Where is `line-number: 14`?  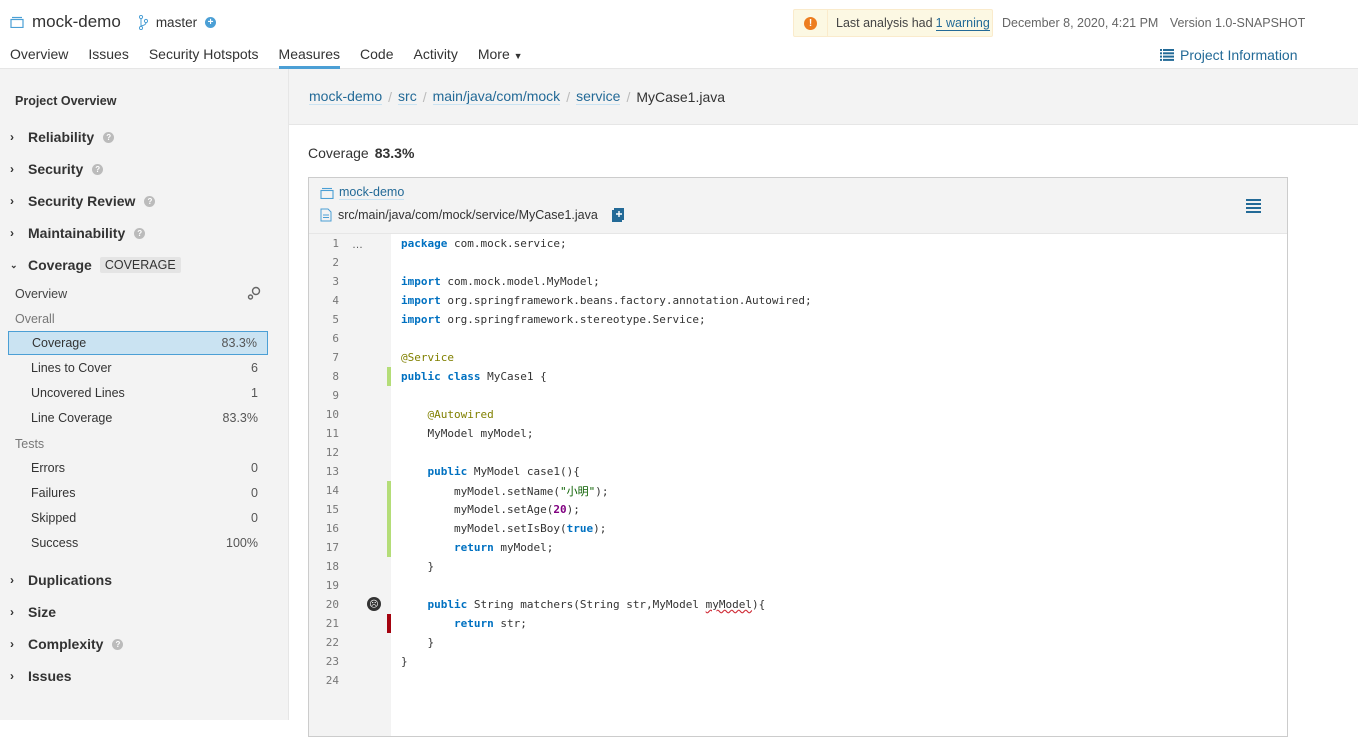 line-number: 14 is located at coordinates (324, 490).